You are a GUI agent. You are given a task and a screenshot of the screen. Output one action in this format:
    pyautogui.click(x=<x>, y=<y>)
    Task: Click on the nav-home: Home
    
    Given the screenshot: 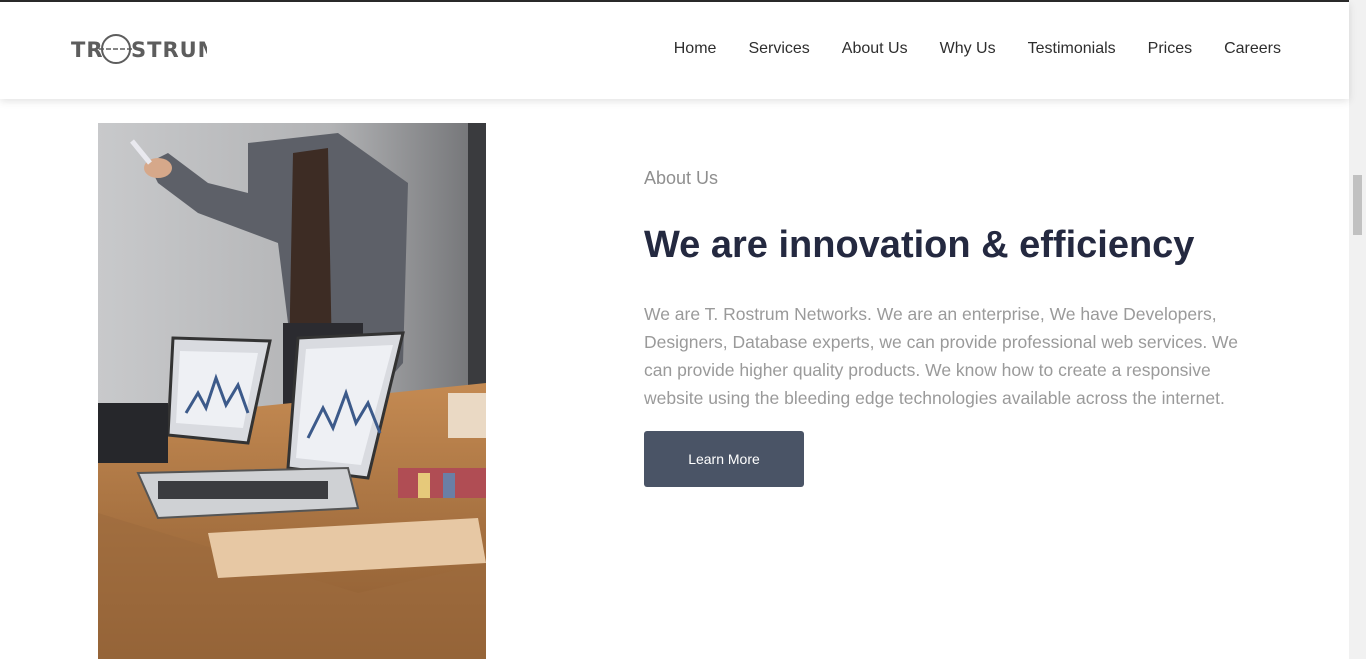 What is the action you would take?
    pyautogui.click(x=695, y=49)
    